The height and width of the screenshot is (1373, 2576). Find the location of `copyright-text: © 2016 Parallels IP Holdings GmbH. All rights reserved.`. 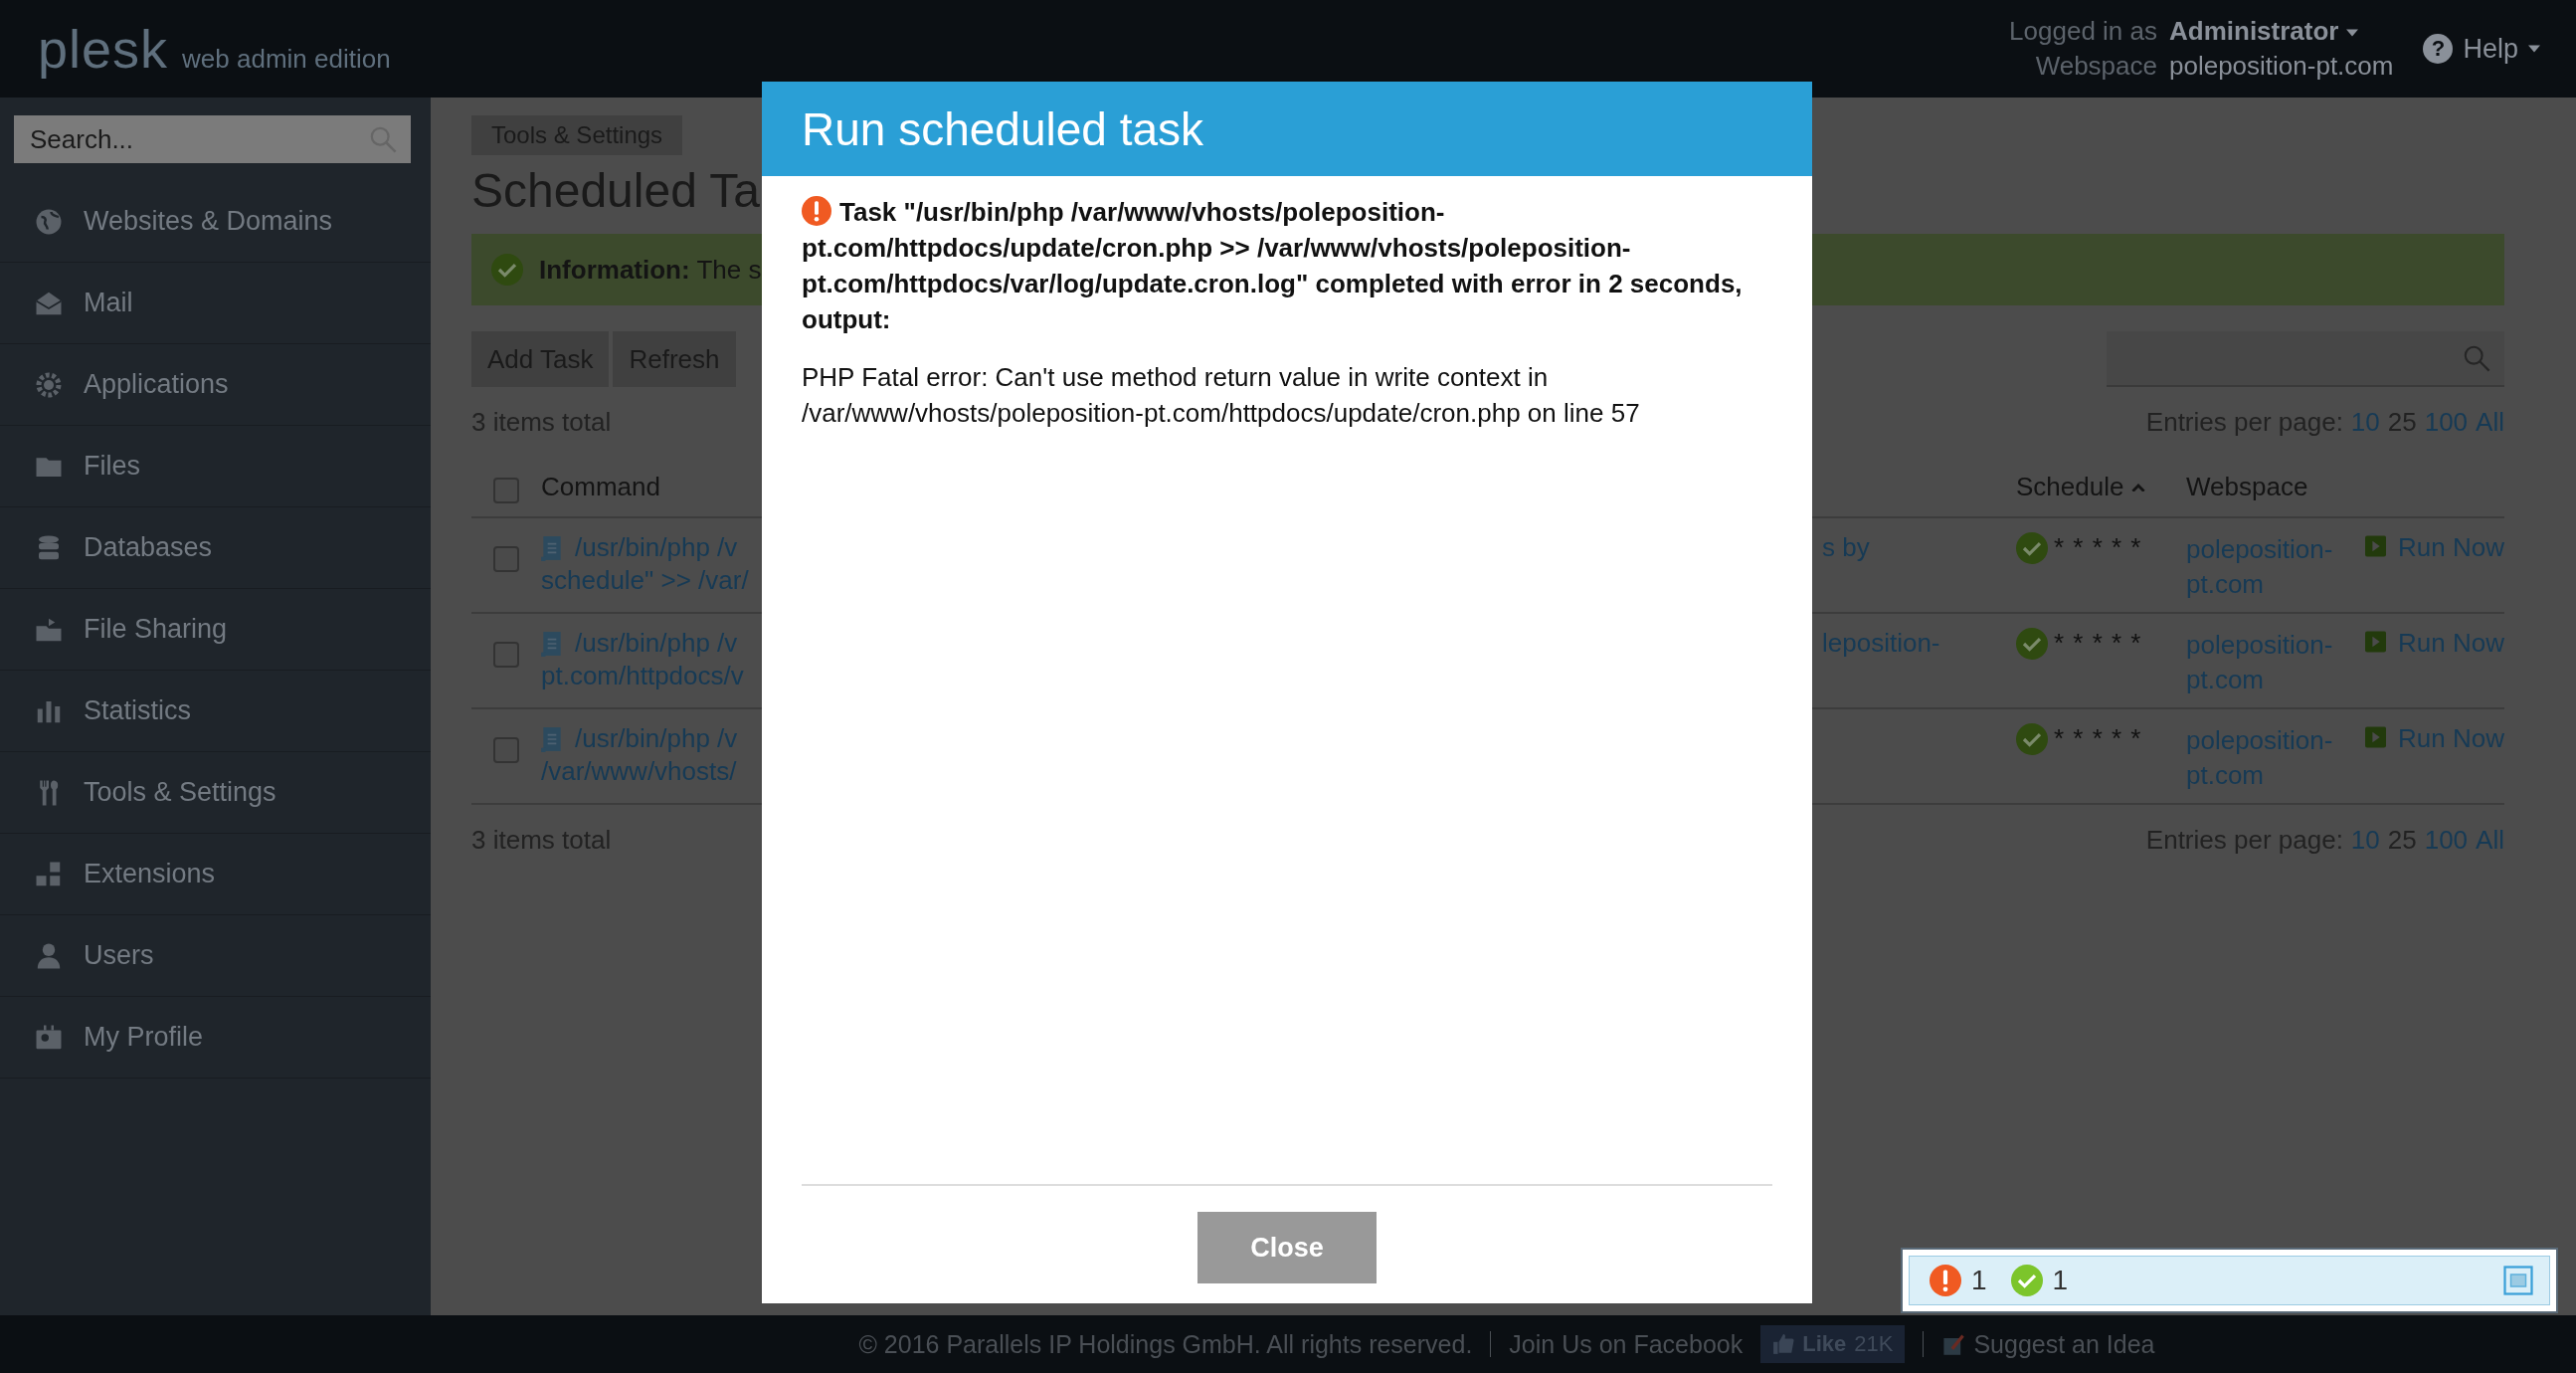

copyright-text: © 2016 Parallels IP Holdings GmbH. All rights reserved. is located at coordinates (1165, 1344).